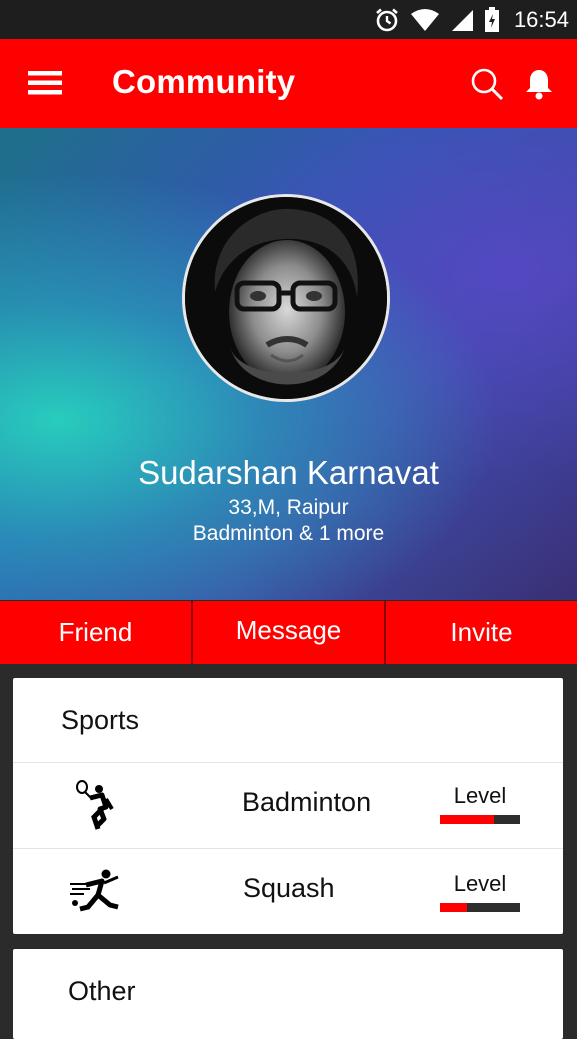 The image size is (577, 1039). Describe the element at coordinates (95, 805) in the screenshot. I see `badminton-player-icon` at that location.